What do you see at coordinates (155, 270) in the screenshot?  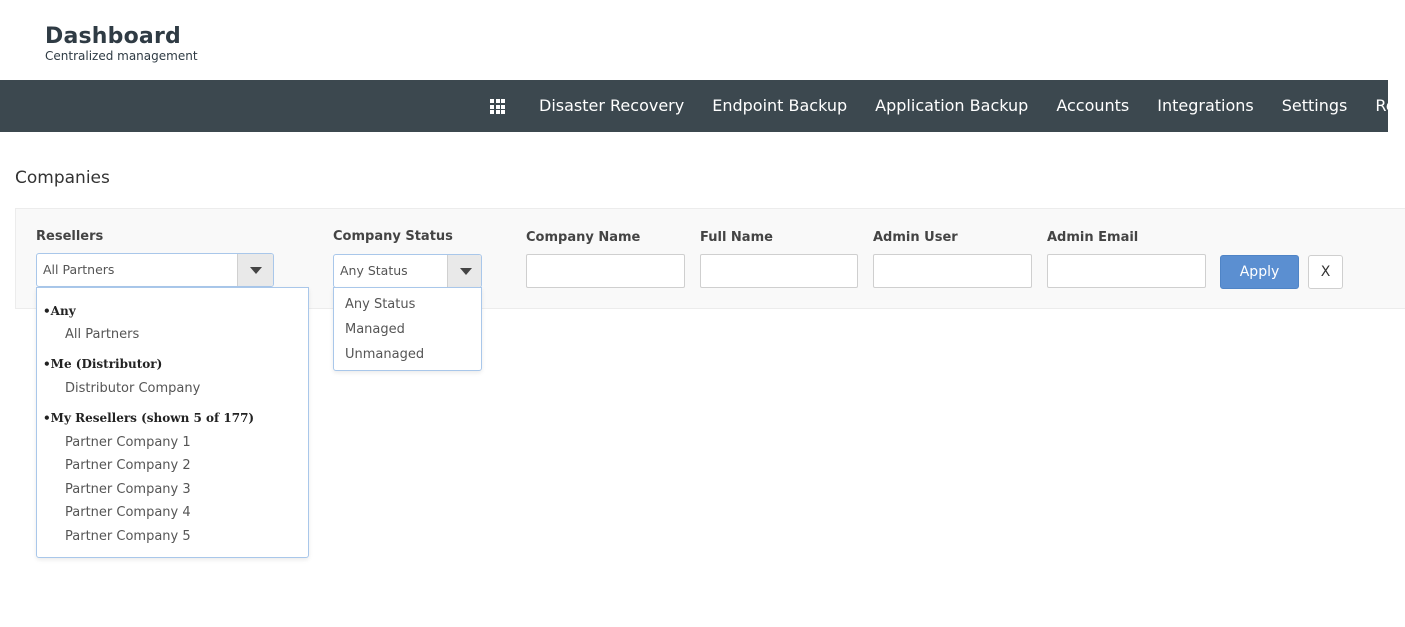 I see `resellers-select: All Partners` at bounding box center [155, 270].